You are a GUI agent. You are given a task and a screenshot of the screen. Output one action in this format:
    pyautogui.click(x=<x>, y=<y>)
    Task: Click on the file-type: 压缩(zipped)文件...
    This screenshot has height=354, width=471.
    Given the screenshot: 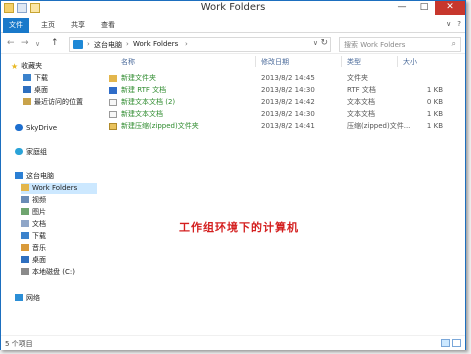 What is the action you would take?
    pyautogui.click(x=379, y=126)
    